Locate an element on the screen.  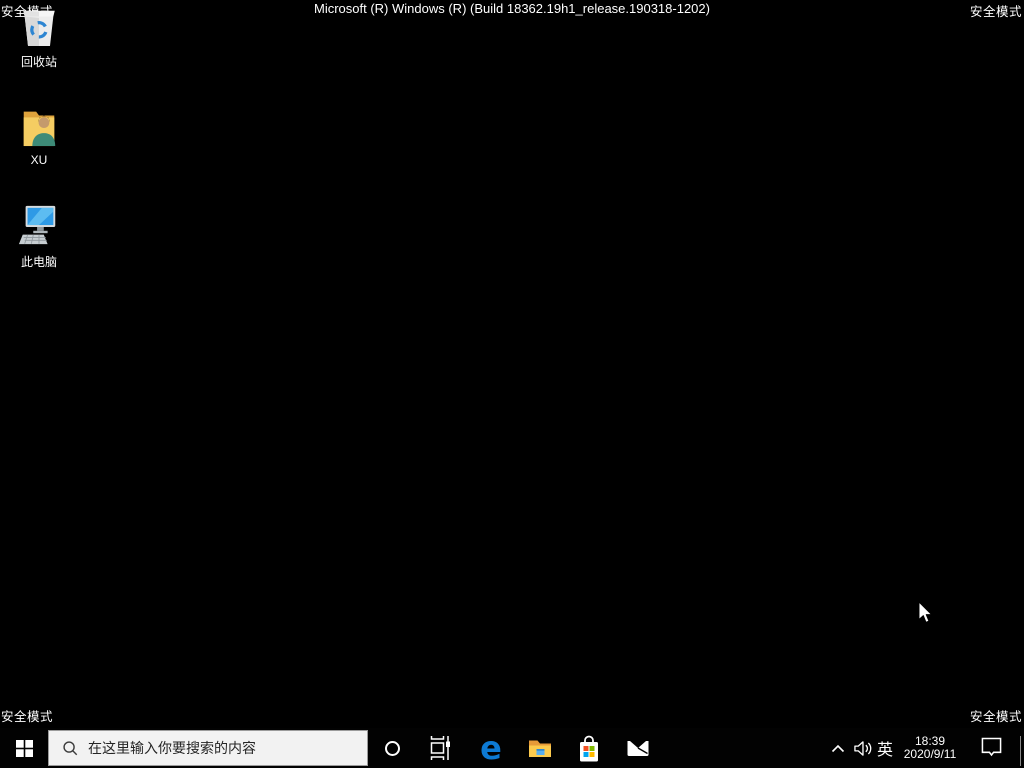
tray-clock: 18:39 2020/9/11 is located at coordinates (930, 748).